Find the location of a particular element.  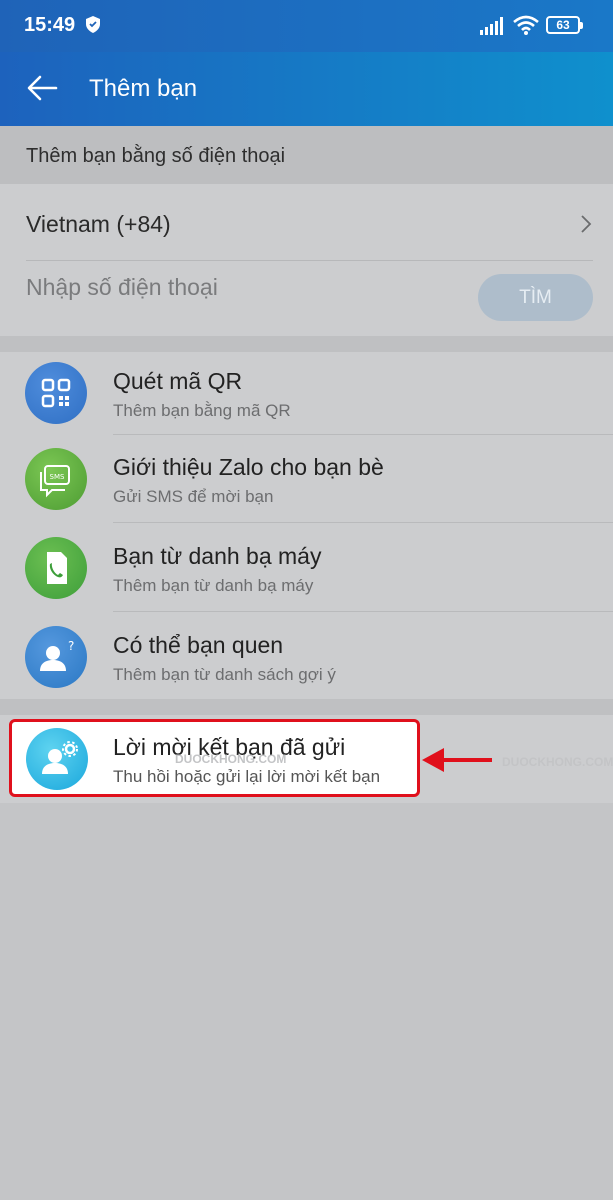

person-question-icon: ? is located at coordinates (56, 657).